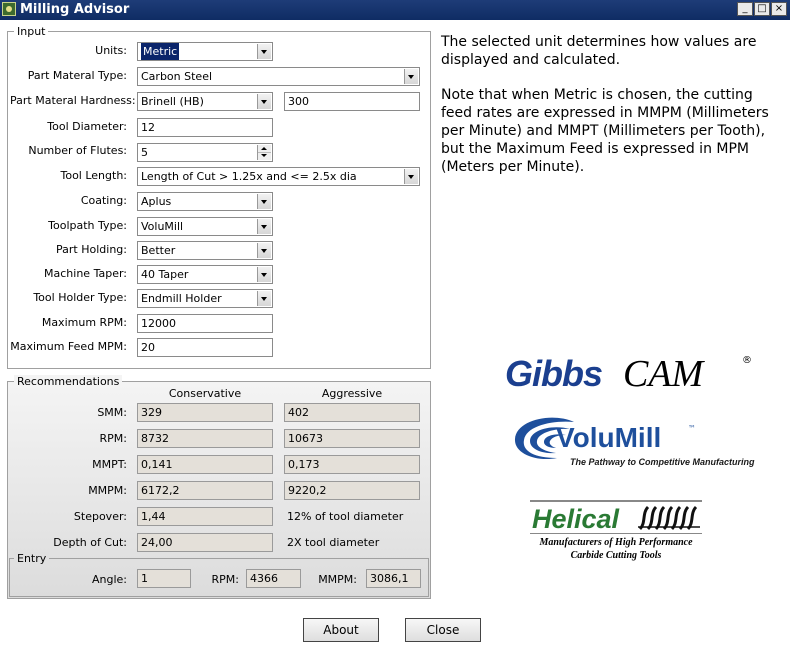 This screenshot has width=790, height=651. I want to click on mmpt-conservative: 0,141, so click(205, 464).